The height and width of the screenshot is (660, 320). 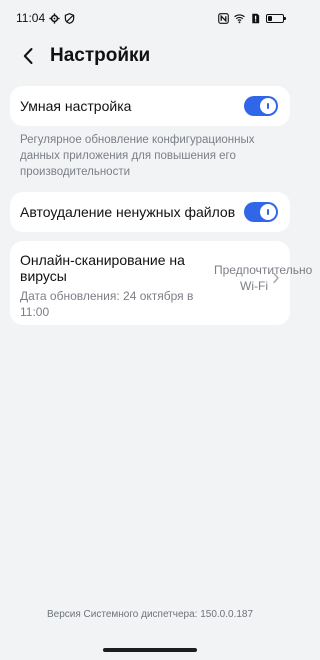 What do you see at coordinates (150, 650) in the screenshot?
I see `home-indicator` at bounding box center [150, 650].